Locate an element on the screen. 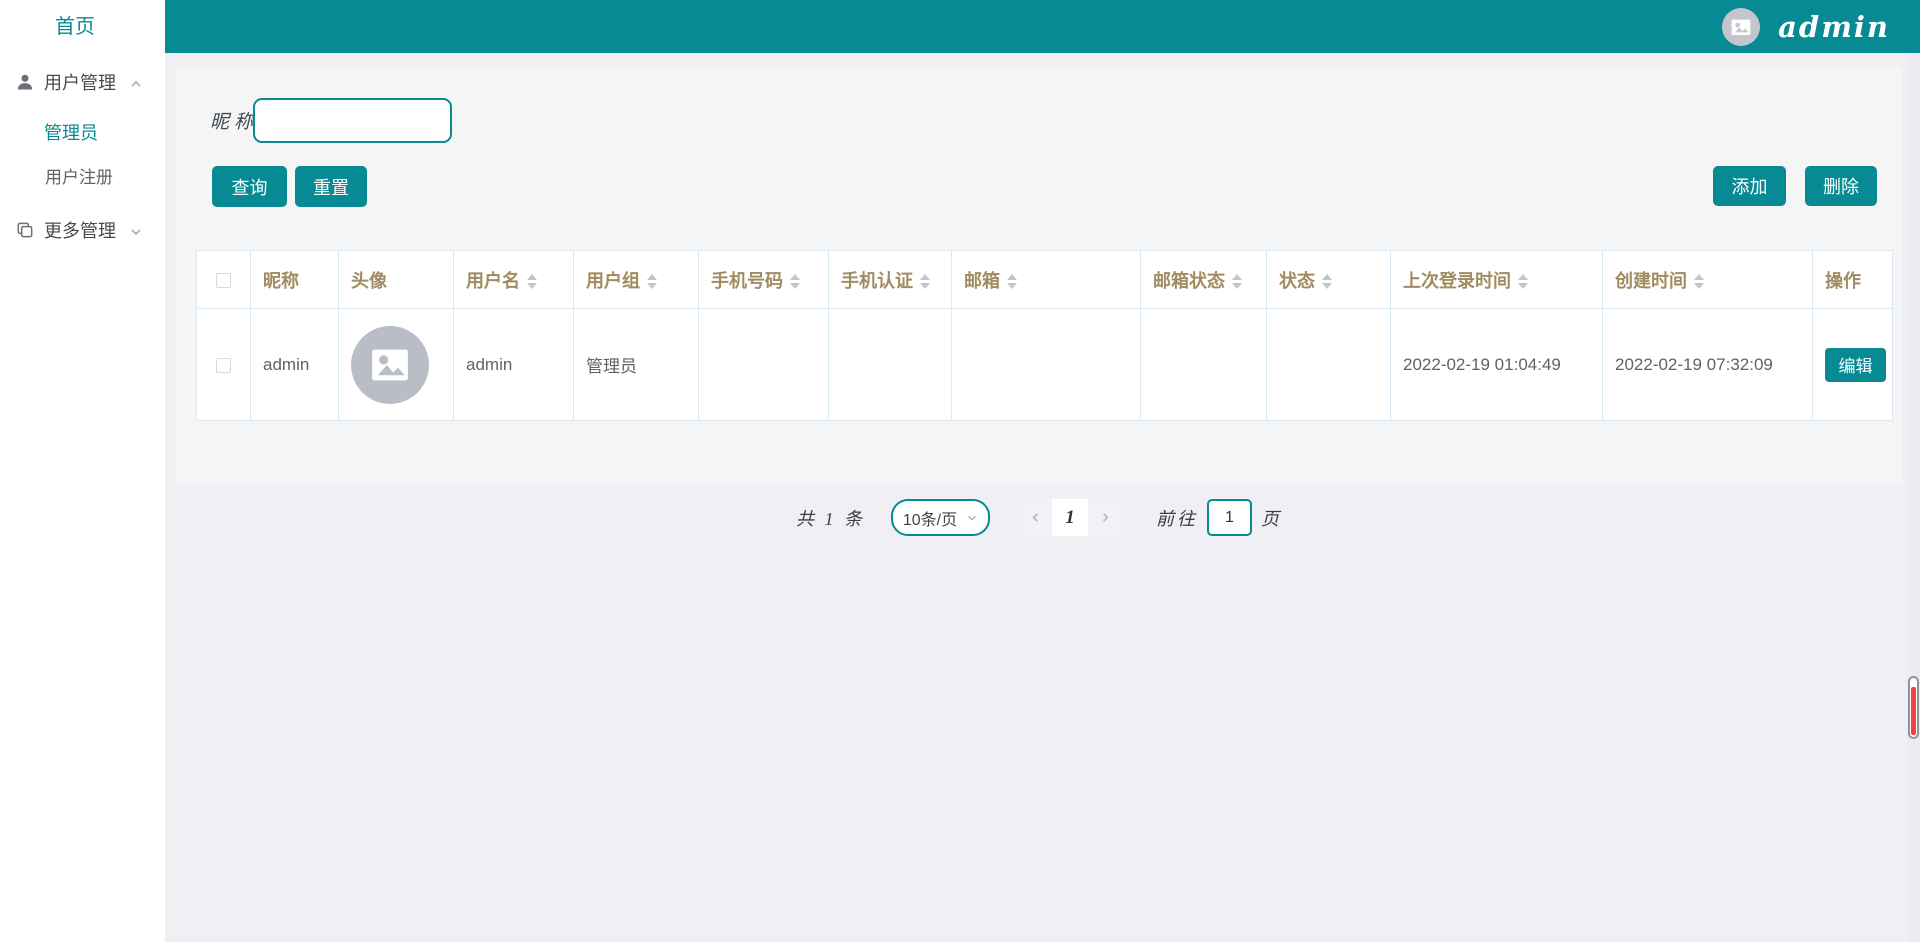 Image resolution: width=1920 pixels, height=942 pixels. column-header-phone: 手机号码 is located at coordinates (763, 279).